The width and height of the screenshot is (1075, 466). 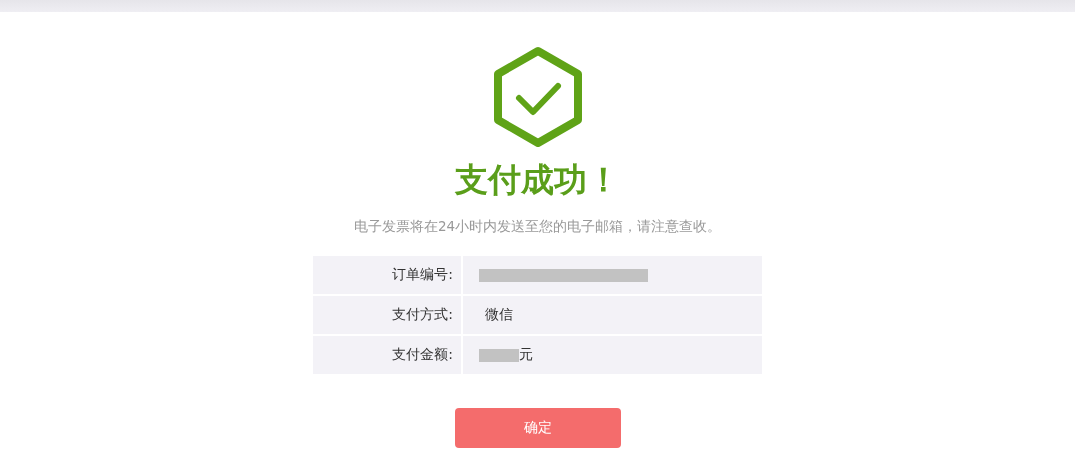 What do you see at coordinates (537, 428) in the screenshot?
I see `confirm-button: 确定` at bounding box center [537, 428].